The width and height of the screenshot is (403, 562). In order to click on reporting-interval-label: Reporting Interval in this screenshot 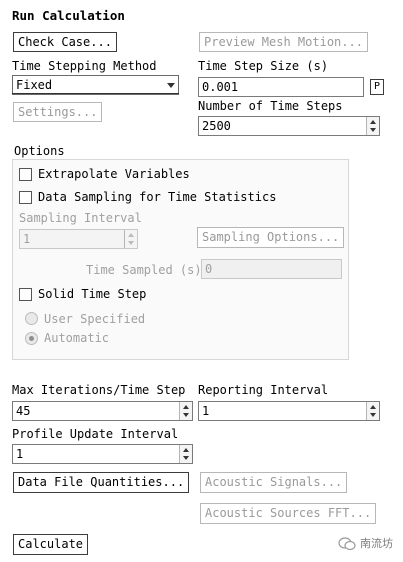, I will do `click(263, 390)`.